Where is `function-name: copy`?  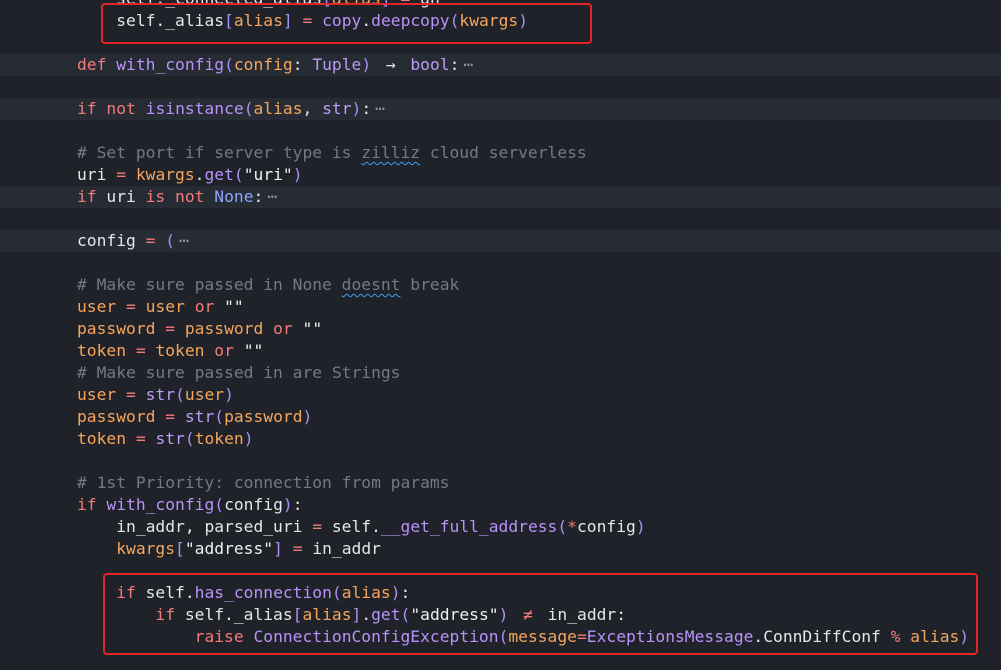
function-name: copy is located at coordinates (342, 20).